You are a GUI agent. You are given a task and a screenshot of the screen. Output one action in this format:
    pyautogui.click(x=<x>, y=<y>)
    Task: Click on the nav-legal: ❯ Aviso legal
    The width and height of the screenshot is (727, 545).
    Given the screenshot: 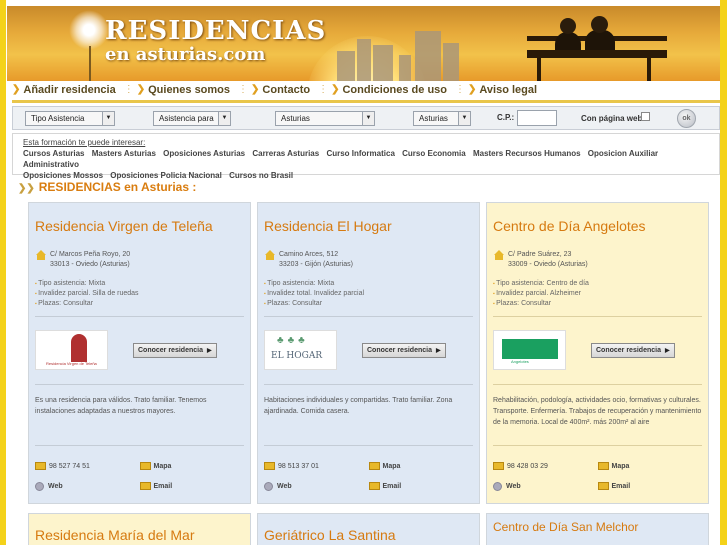 What is the action you would take?
    pyautogui.click(x=502, y=90)
    